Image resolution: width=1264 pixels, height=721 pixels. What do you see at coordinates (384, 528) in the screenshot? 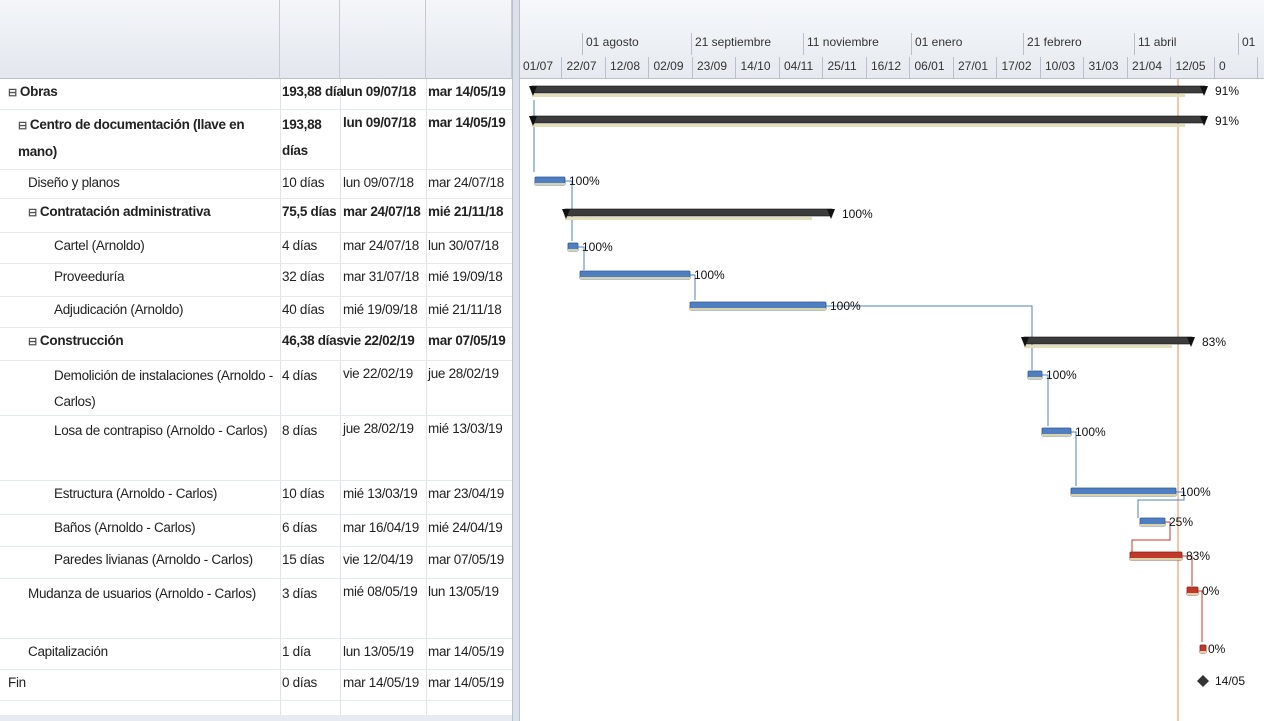
I see `task-start: mar 16/04/19` at bounding box center [384, 528].